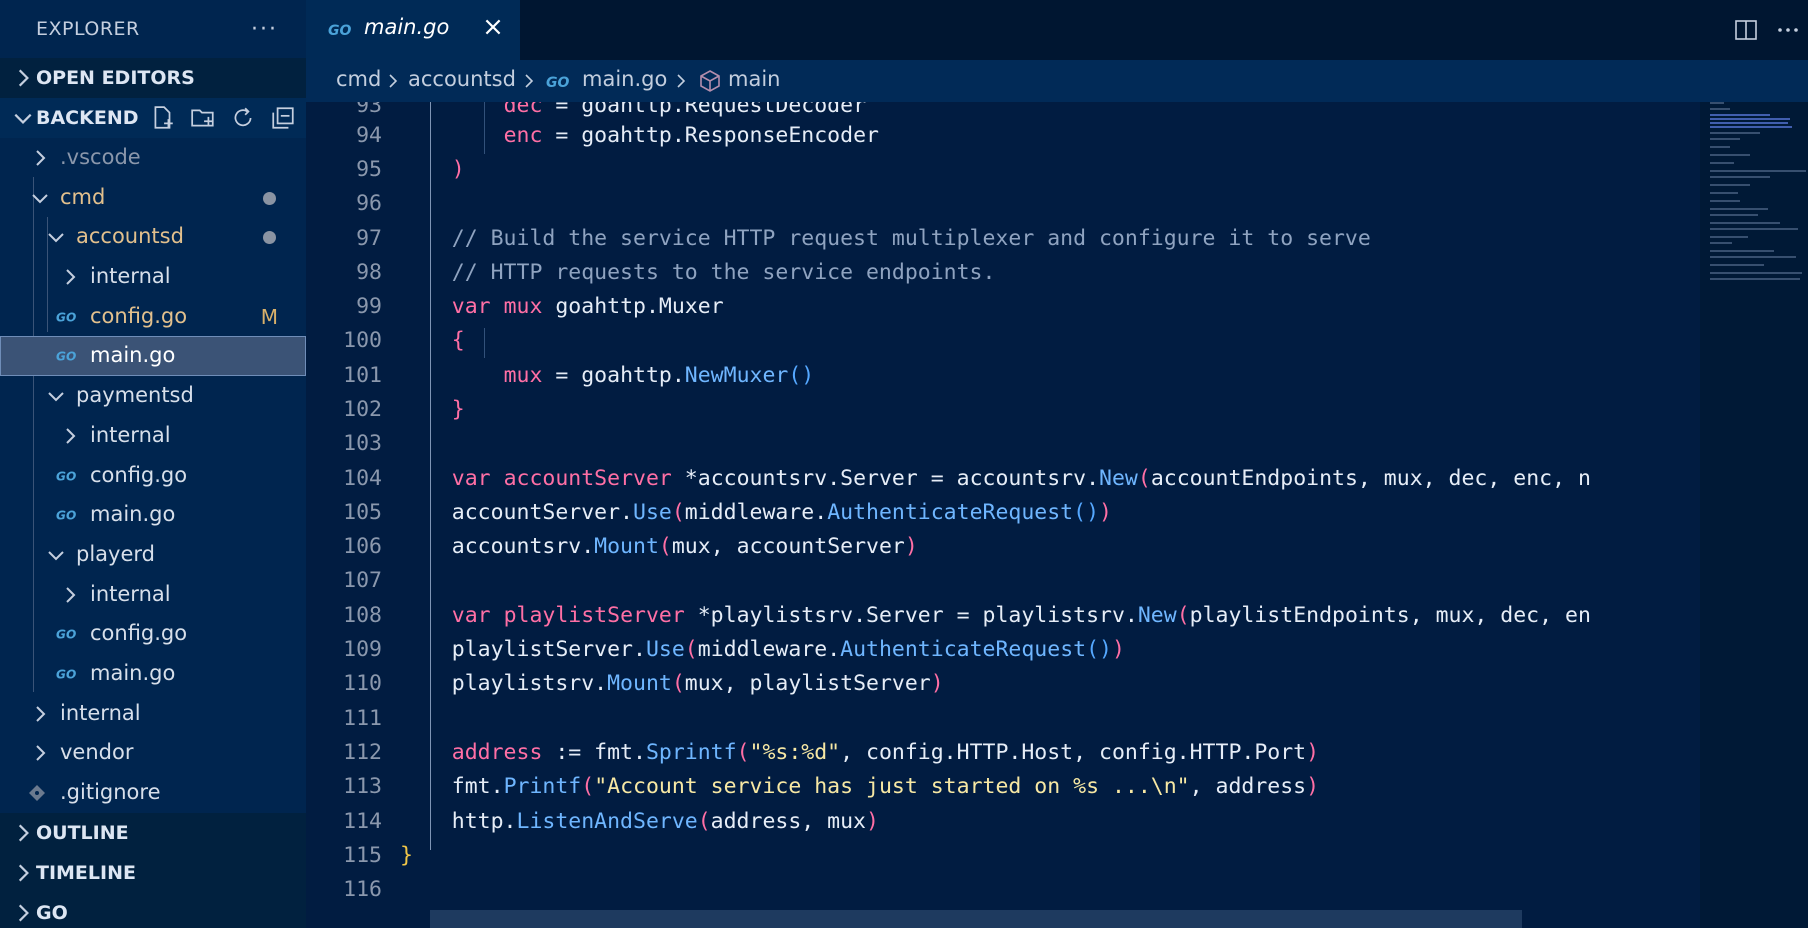 The height and width of the screenshot is (928, 1808). Describe the element at coordinates (1754, 515) in the screenshot. I see `minimap` at that location.